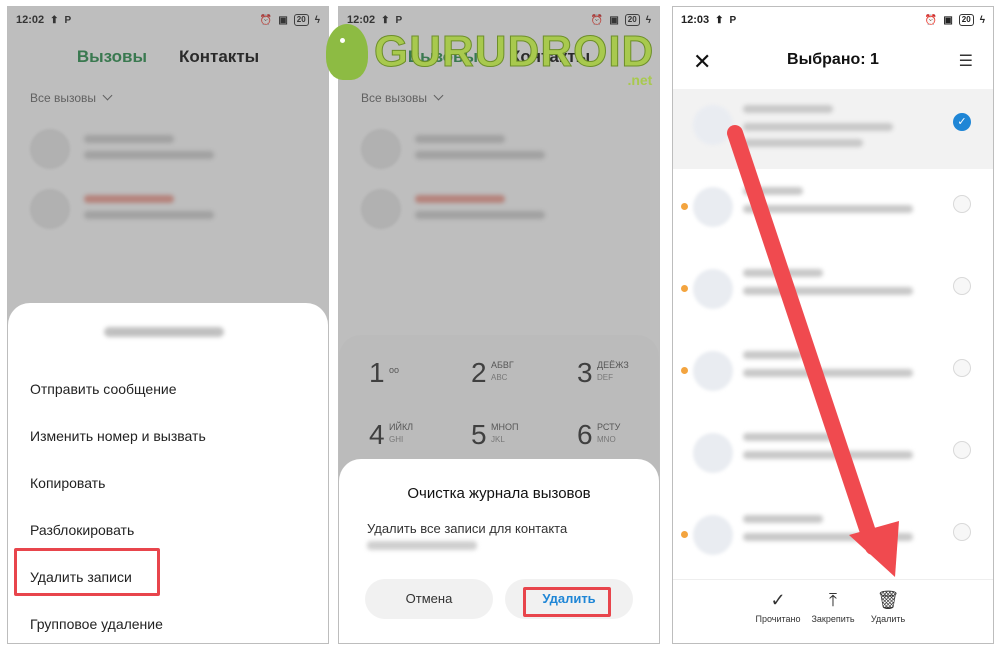 This screenshot has width=1001, height=650. What do you see at coordinates (414, 441) in the screenshot?
I see `dial-key-4: 4 ИЙКЛ GHI` at bounding box center [414, 441].